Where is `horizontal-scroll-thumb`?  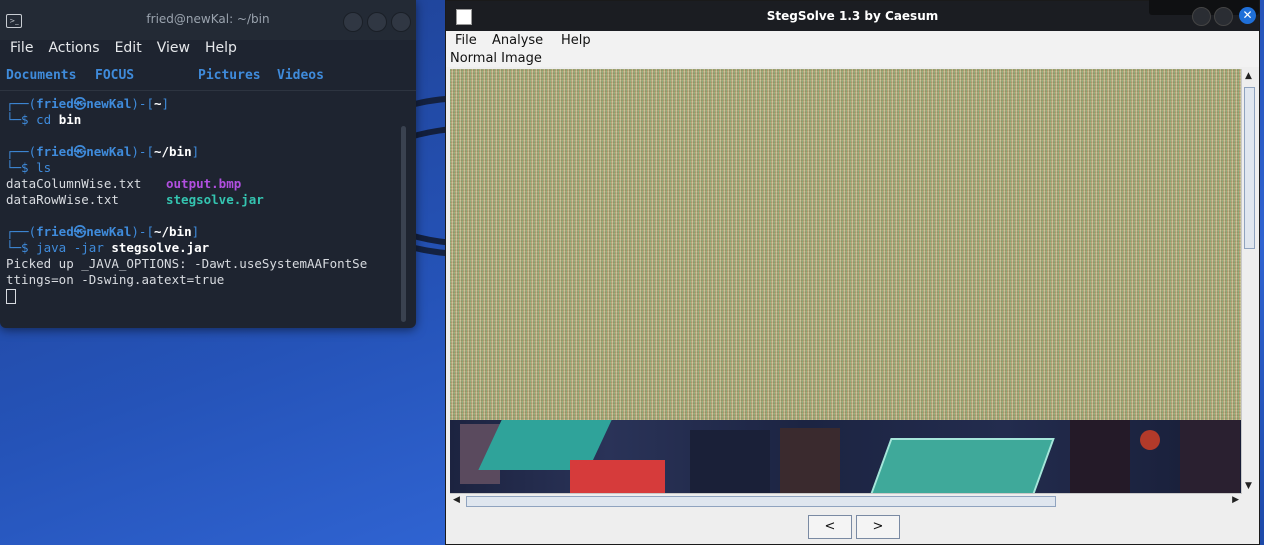 horizontal-scroll-thumb is located at coordinates (761, 501).